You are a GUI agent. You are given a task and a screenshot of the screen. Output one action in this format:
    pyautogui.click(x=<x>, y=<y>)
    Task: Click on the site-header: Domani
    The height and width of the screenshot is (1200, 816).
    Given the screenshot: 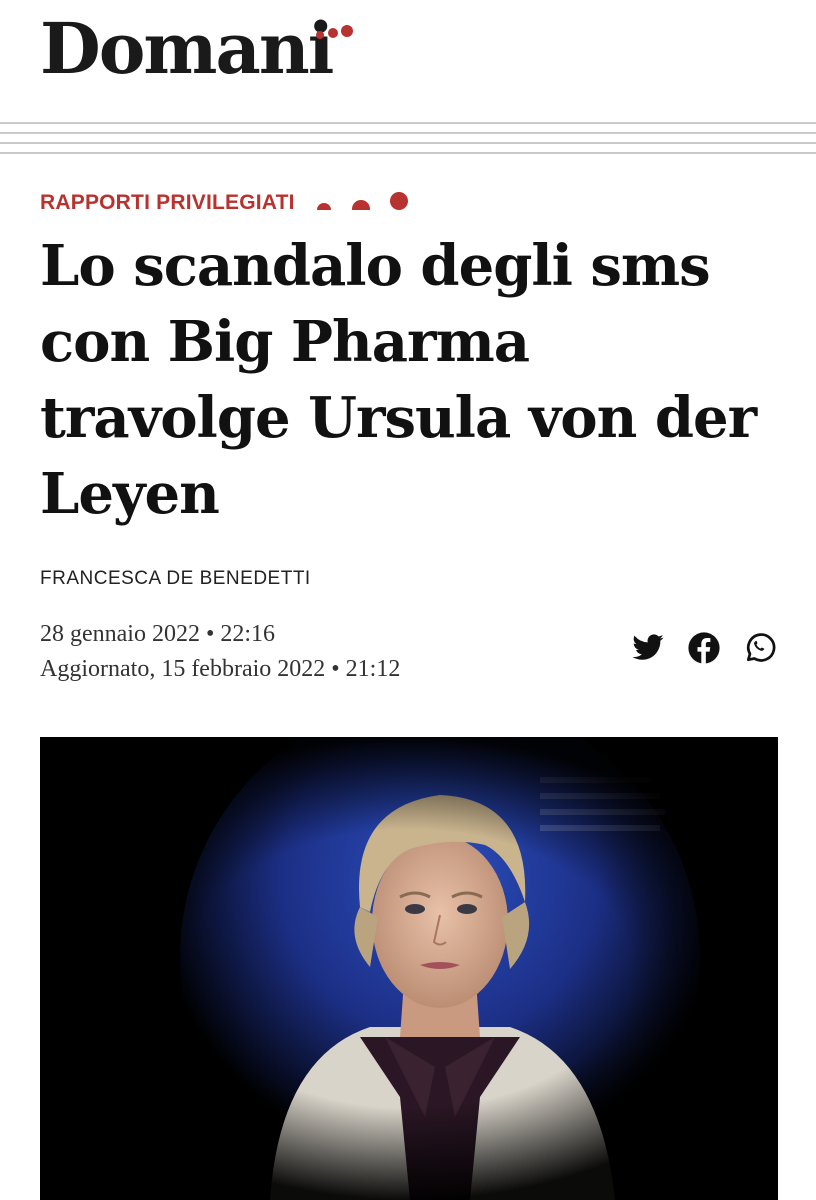 What is the action you would take?
    pyautogui.click(x=408, y=80)
    